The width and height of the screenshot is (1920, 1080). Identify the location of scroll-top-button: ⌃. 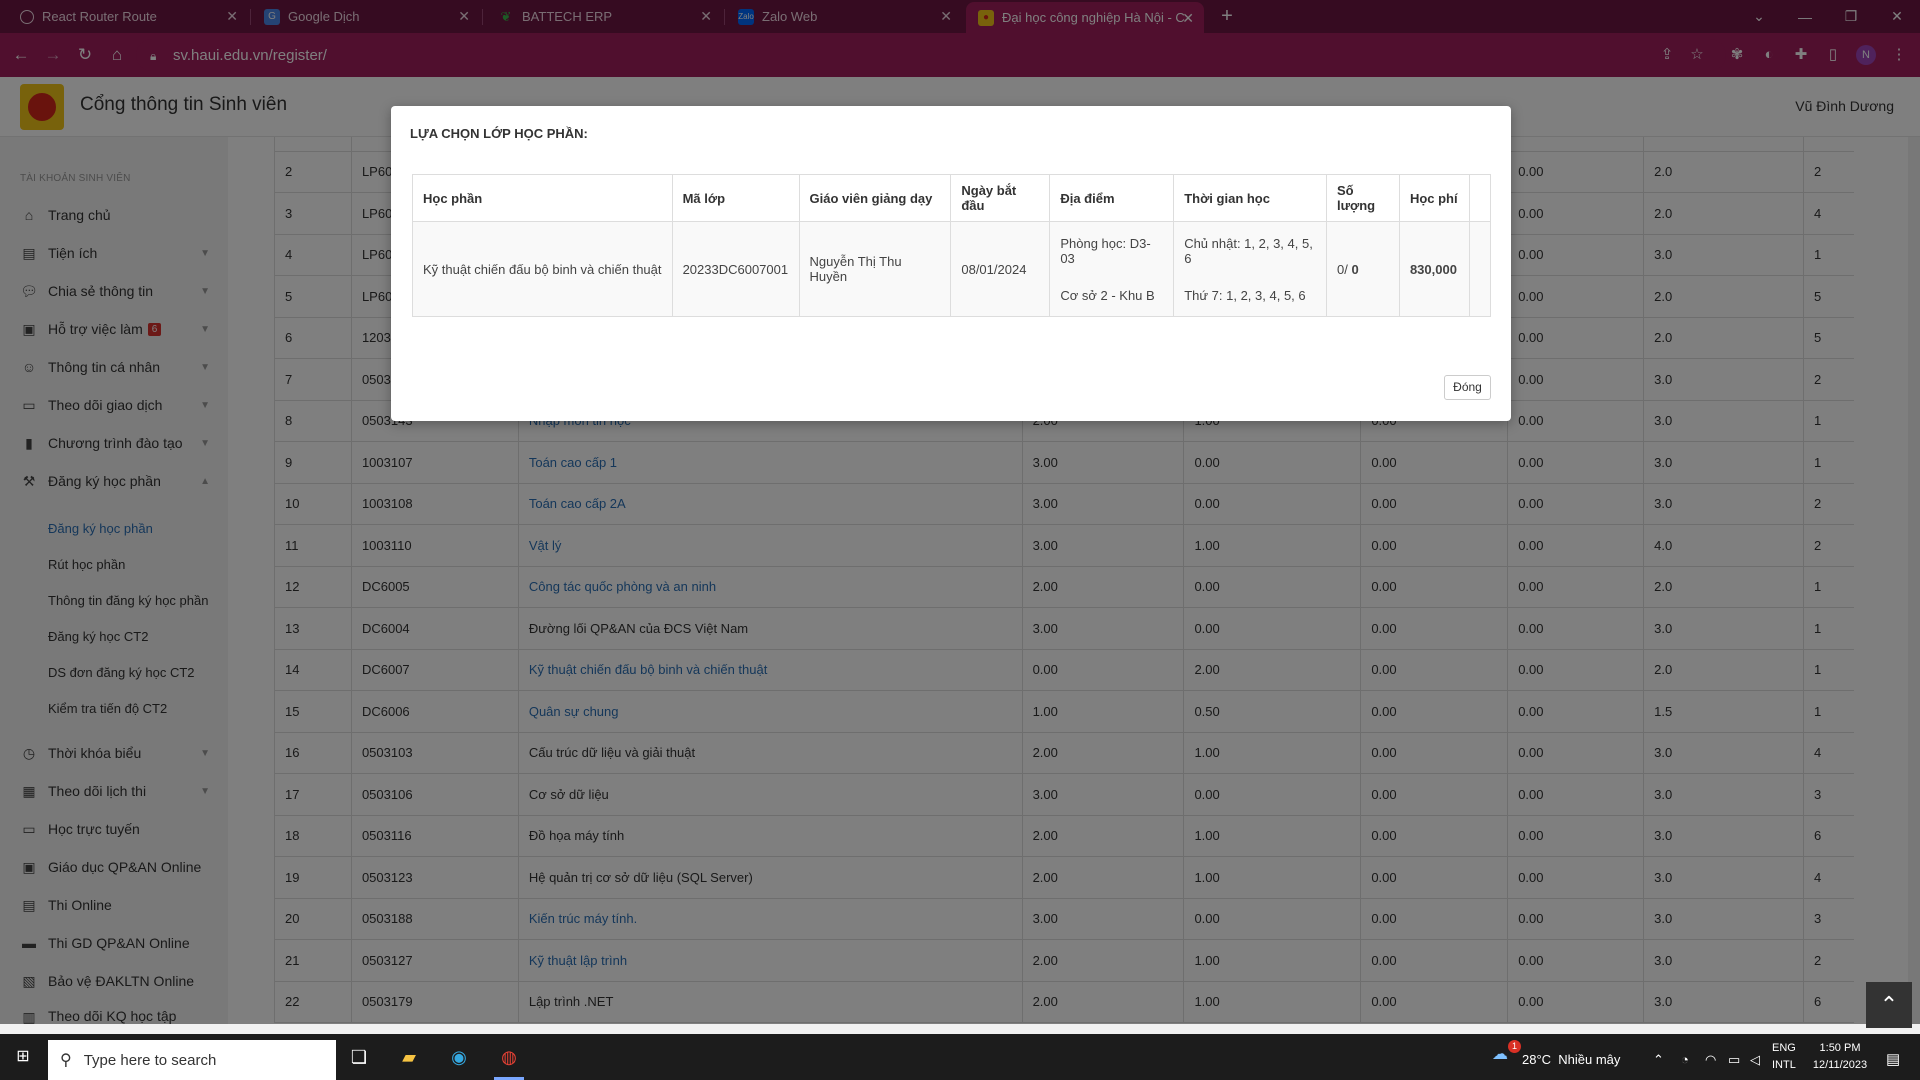
(1889, 1005).